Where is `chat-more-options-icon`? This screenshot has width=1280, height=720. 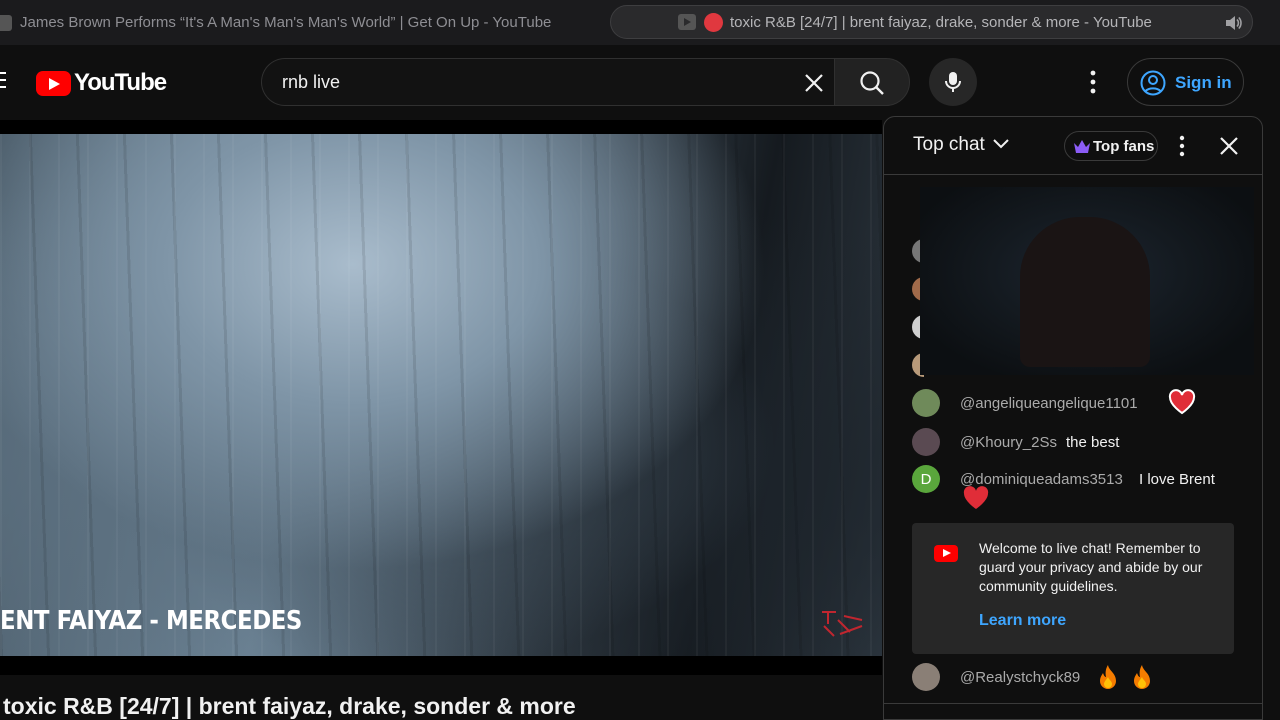
chat-more-options-icon is located at coordinates (1182, 146).